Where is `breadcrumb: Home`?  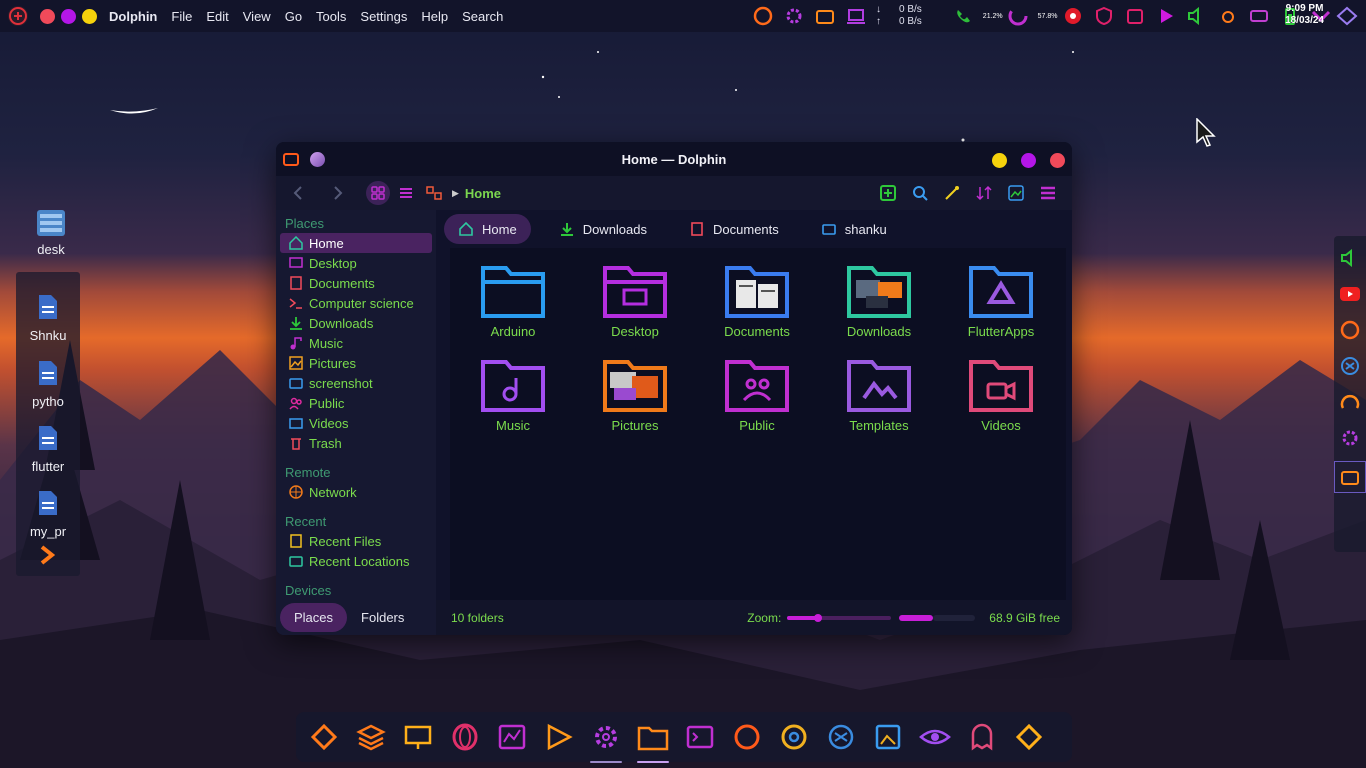
breadcrumb: Home is located at coordinates (483, 193).